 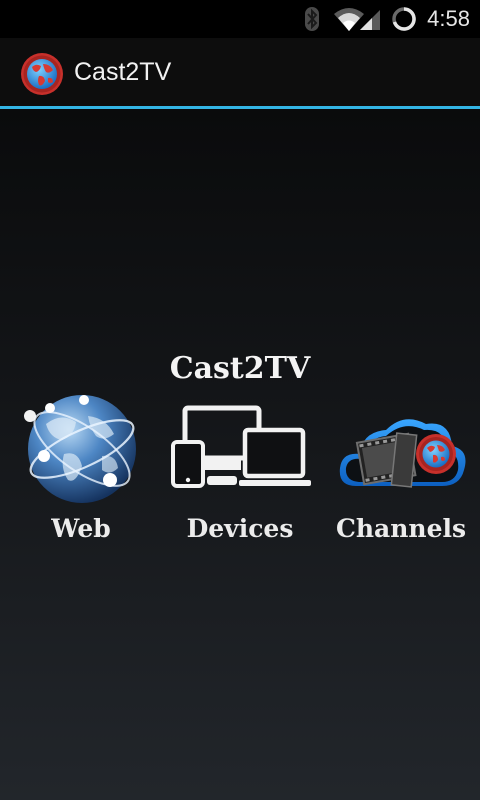 What do you see at coordinates (240, 19) in the screenshot?
I see `status-bar: 4:58` at bounding box center [240, 19].